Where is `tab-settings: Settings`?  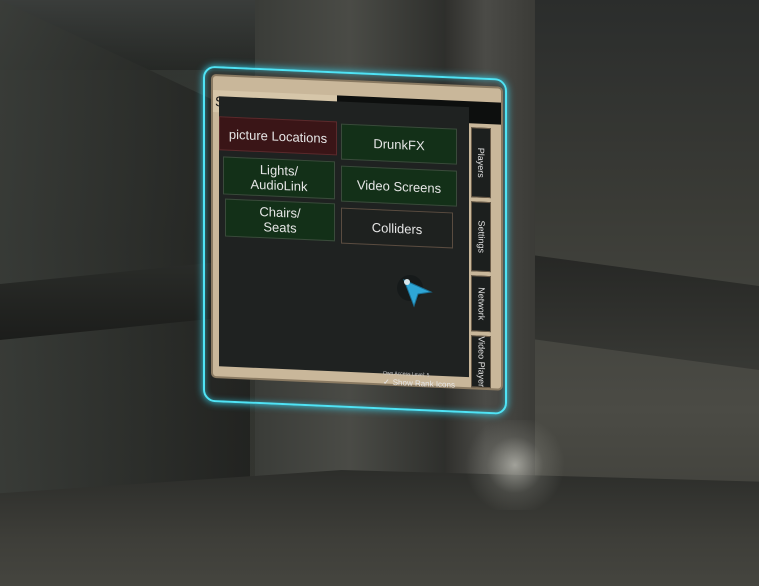 tab-settings: Settings is located at coordinates (481, 237).